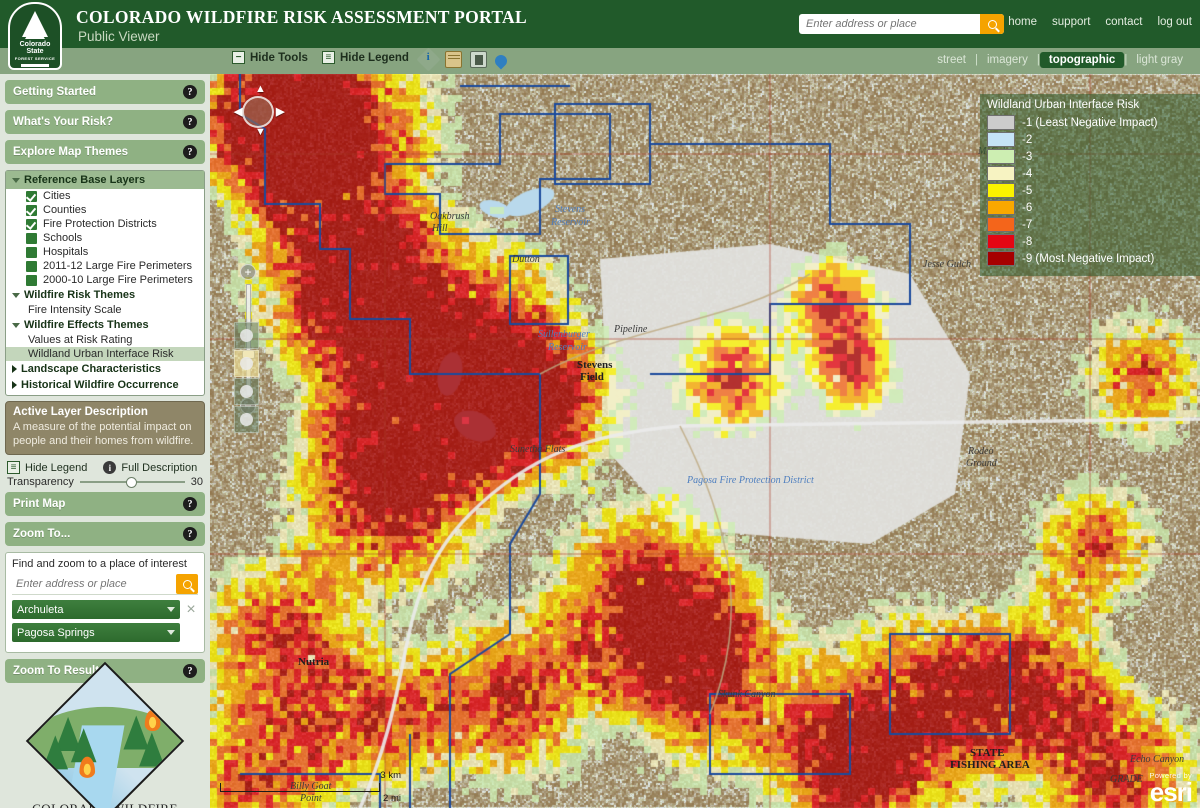  I want to click on chevron-down-icon-risk-themes, so click(16, 295).